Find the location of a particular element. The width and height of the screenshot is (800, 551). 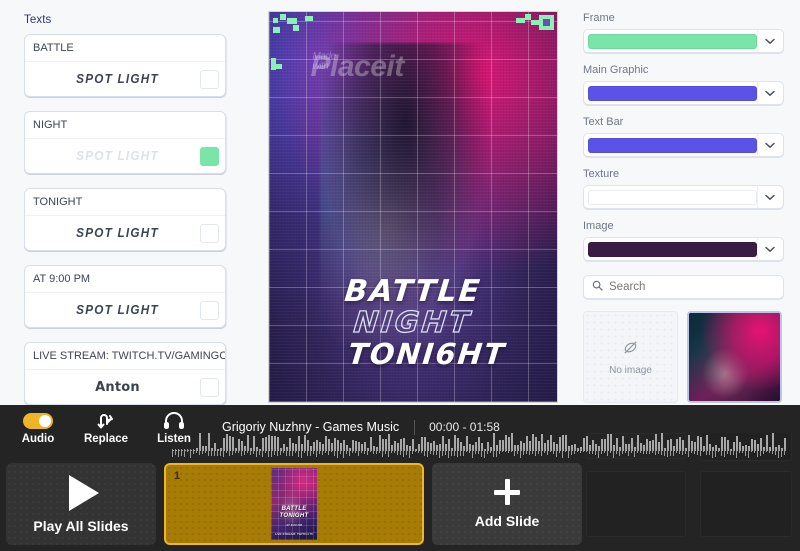

text-card: NIGHT SPOT LIGHT is located at coordinates (125, 142).